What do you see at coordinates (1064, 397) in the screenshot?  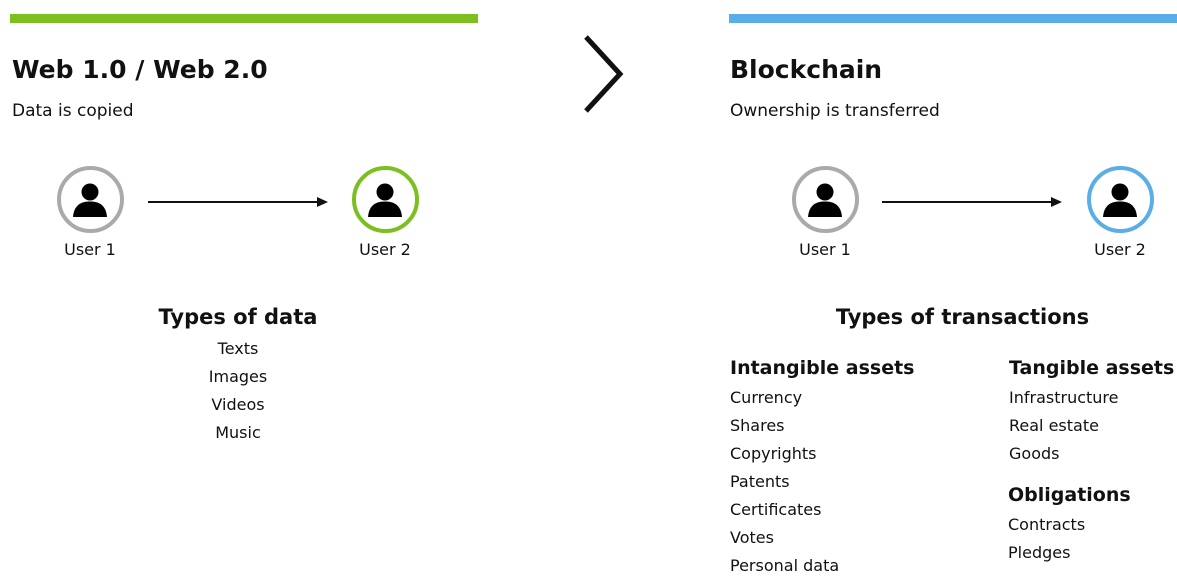 I see `list-item: Infrastructure` at bounding box center [1064, 397].